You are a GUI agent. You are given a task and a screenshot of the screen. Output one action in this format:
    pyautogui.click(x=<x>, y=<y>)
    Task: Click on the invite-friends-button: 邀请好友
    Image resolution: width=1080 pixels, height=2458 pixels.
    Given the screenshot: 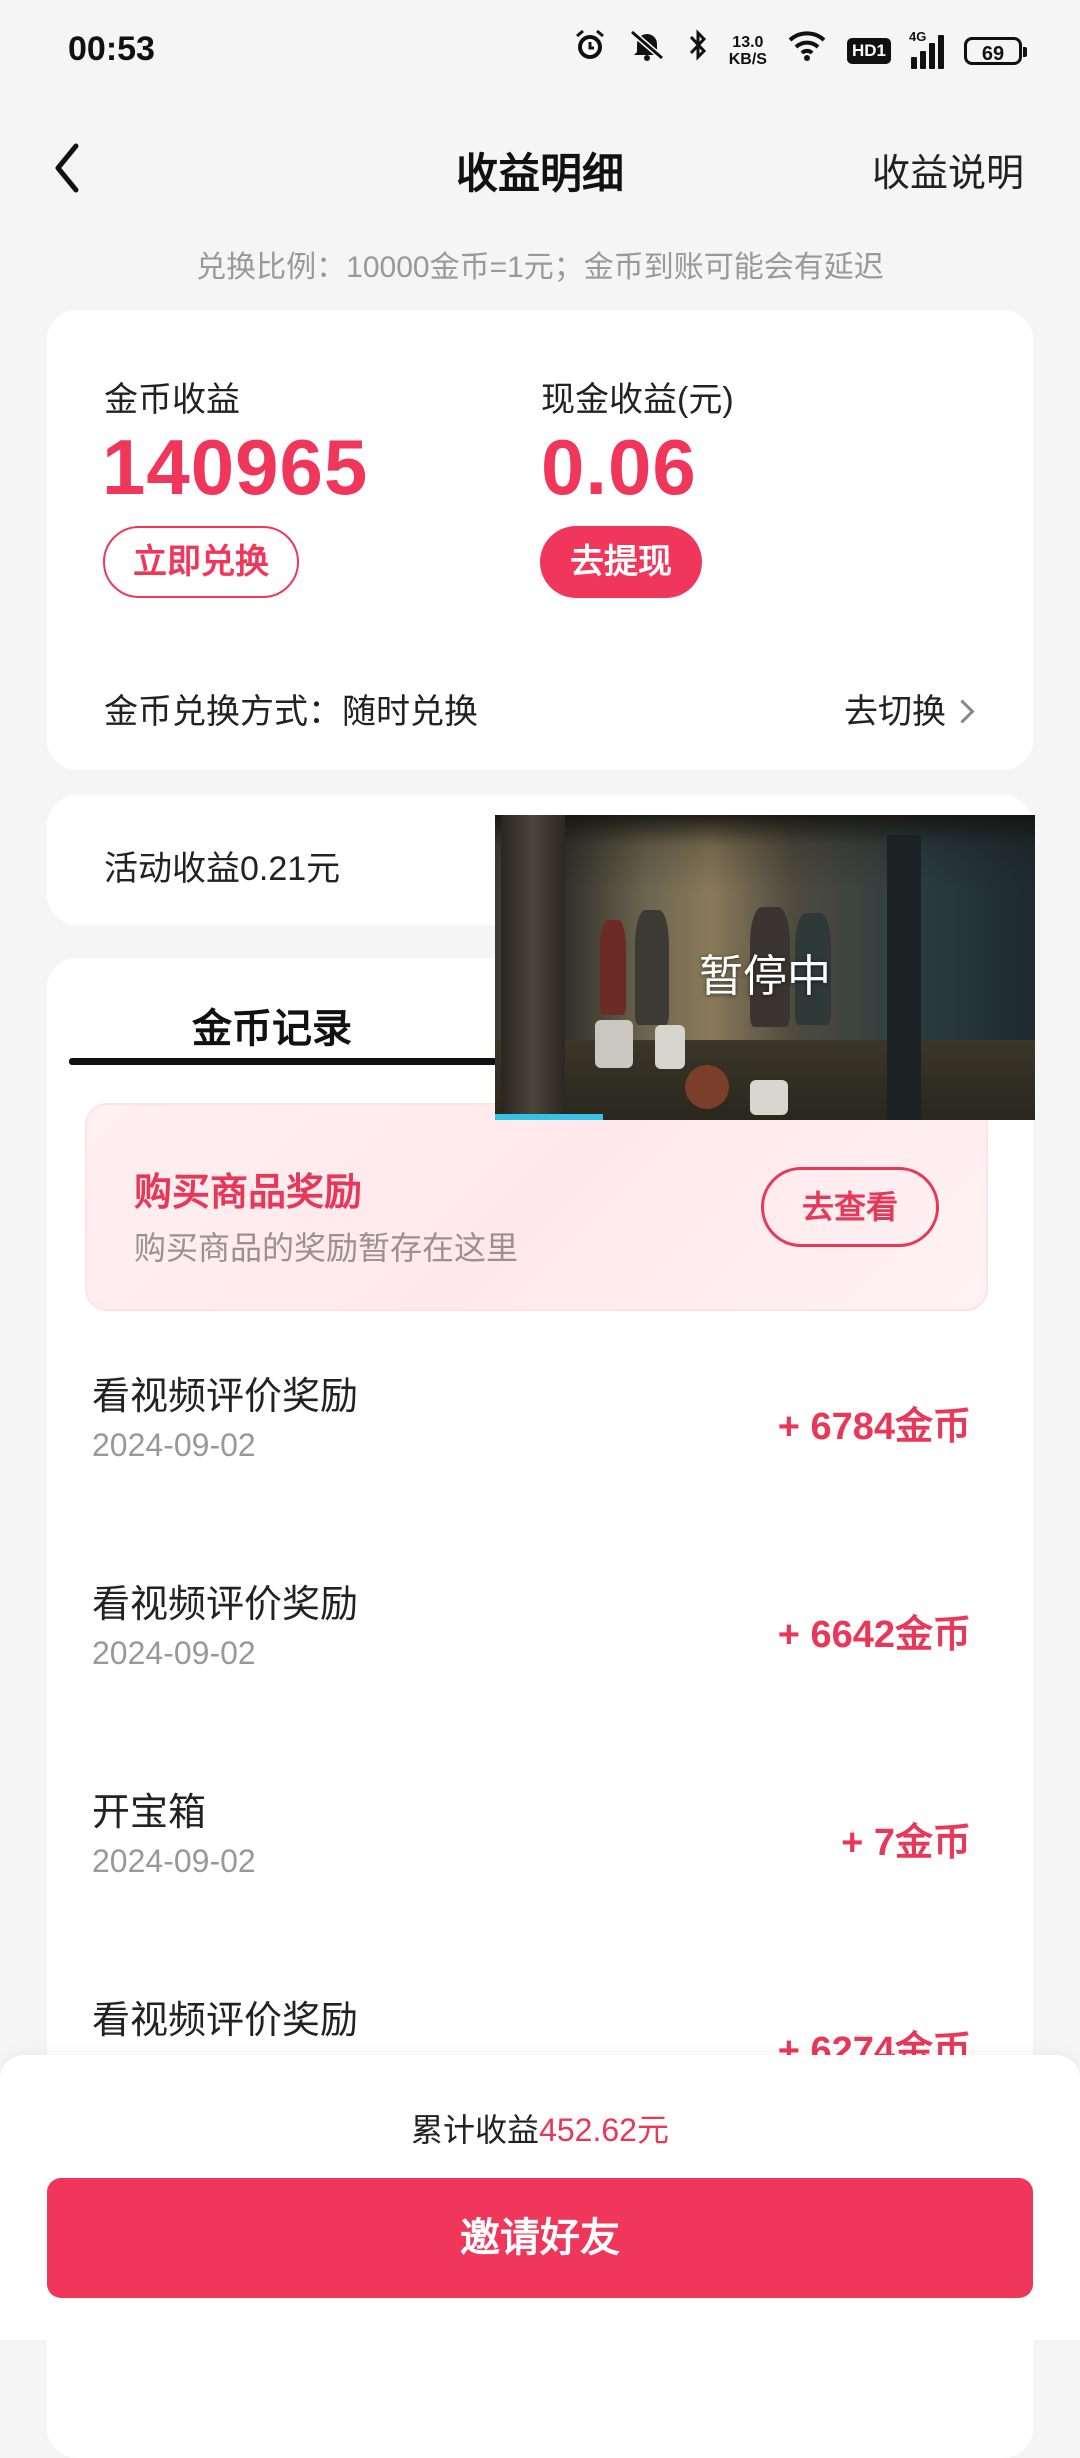 What is the action you would take?
    pyautogui.click(x=540, y=2238)
    